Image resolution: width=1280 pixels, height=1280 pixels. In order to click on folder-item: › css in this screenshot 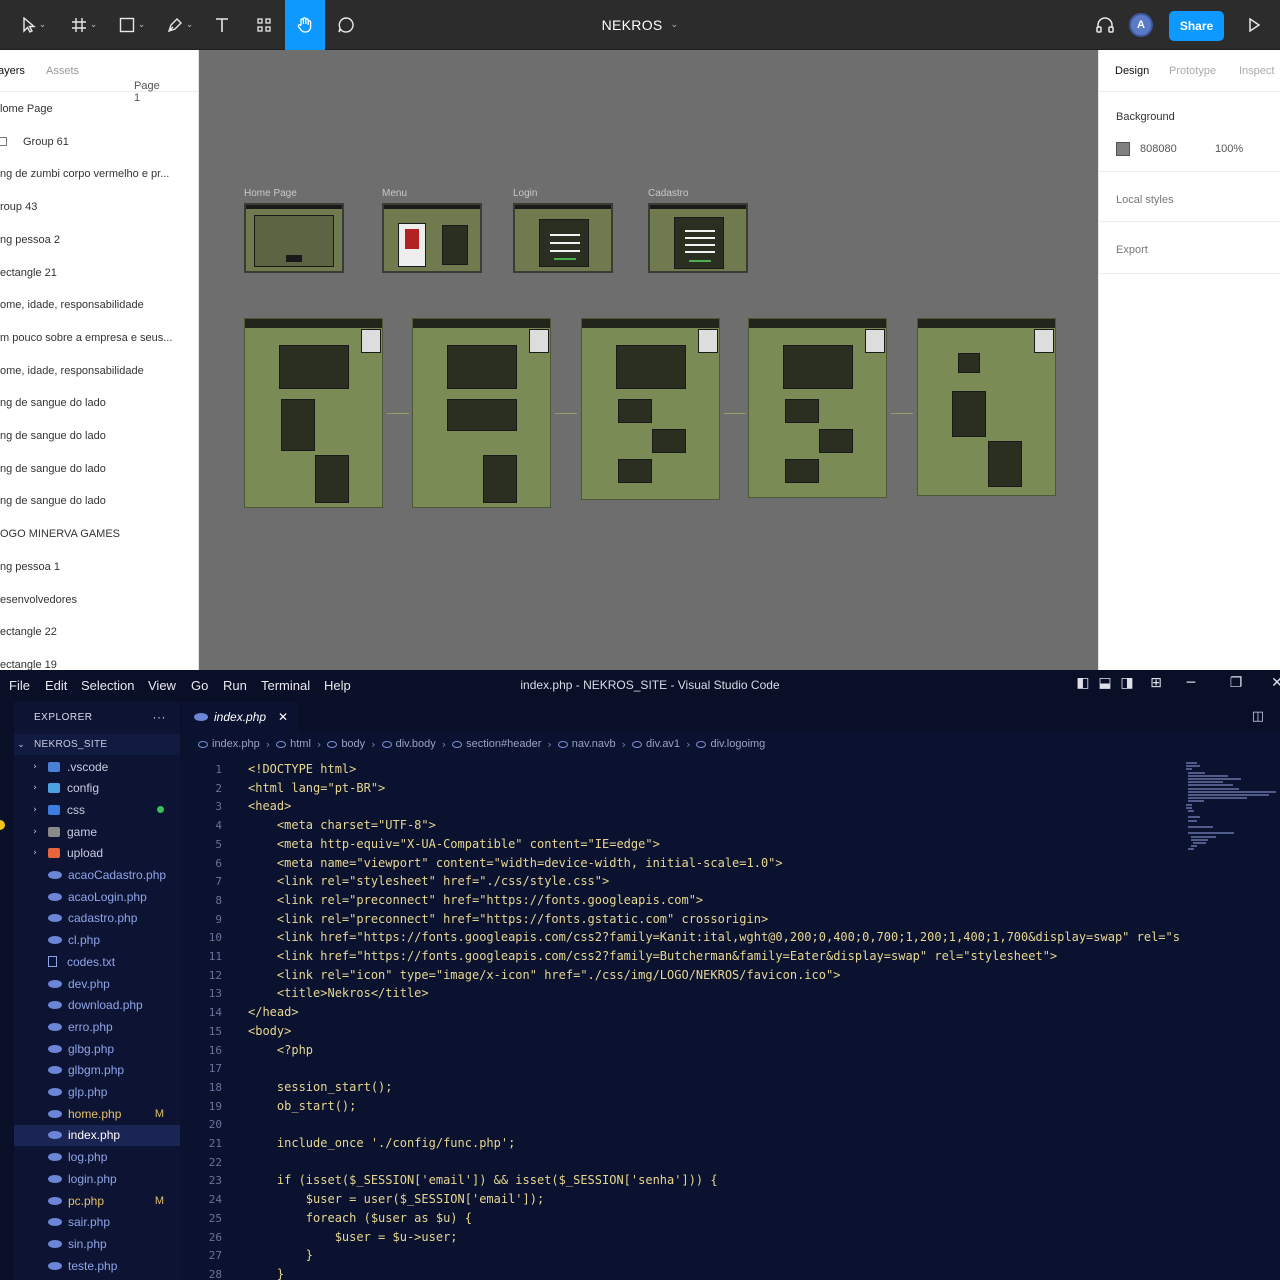, I will do `click(97, 809)`.